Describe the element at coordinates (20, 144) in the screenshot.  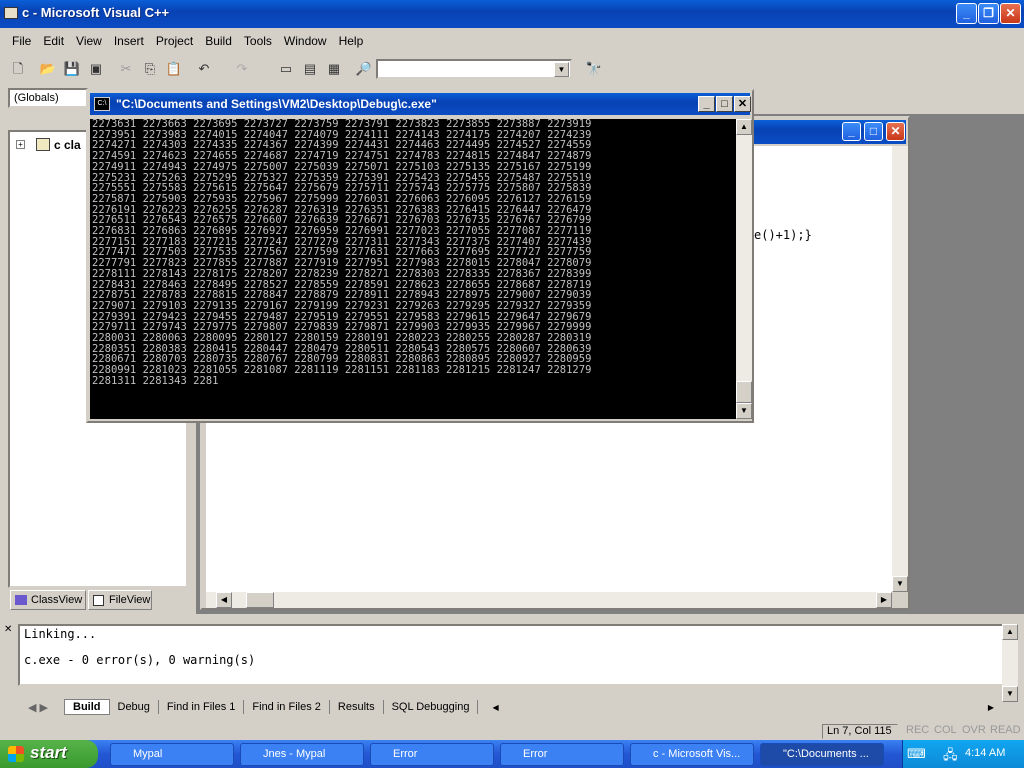
I see `expand-icon: +` at that location.